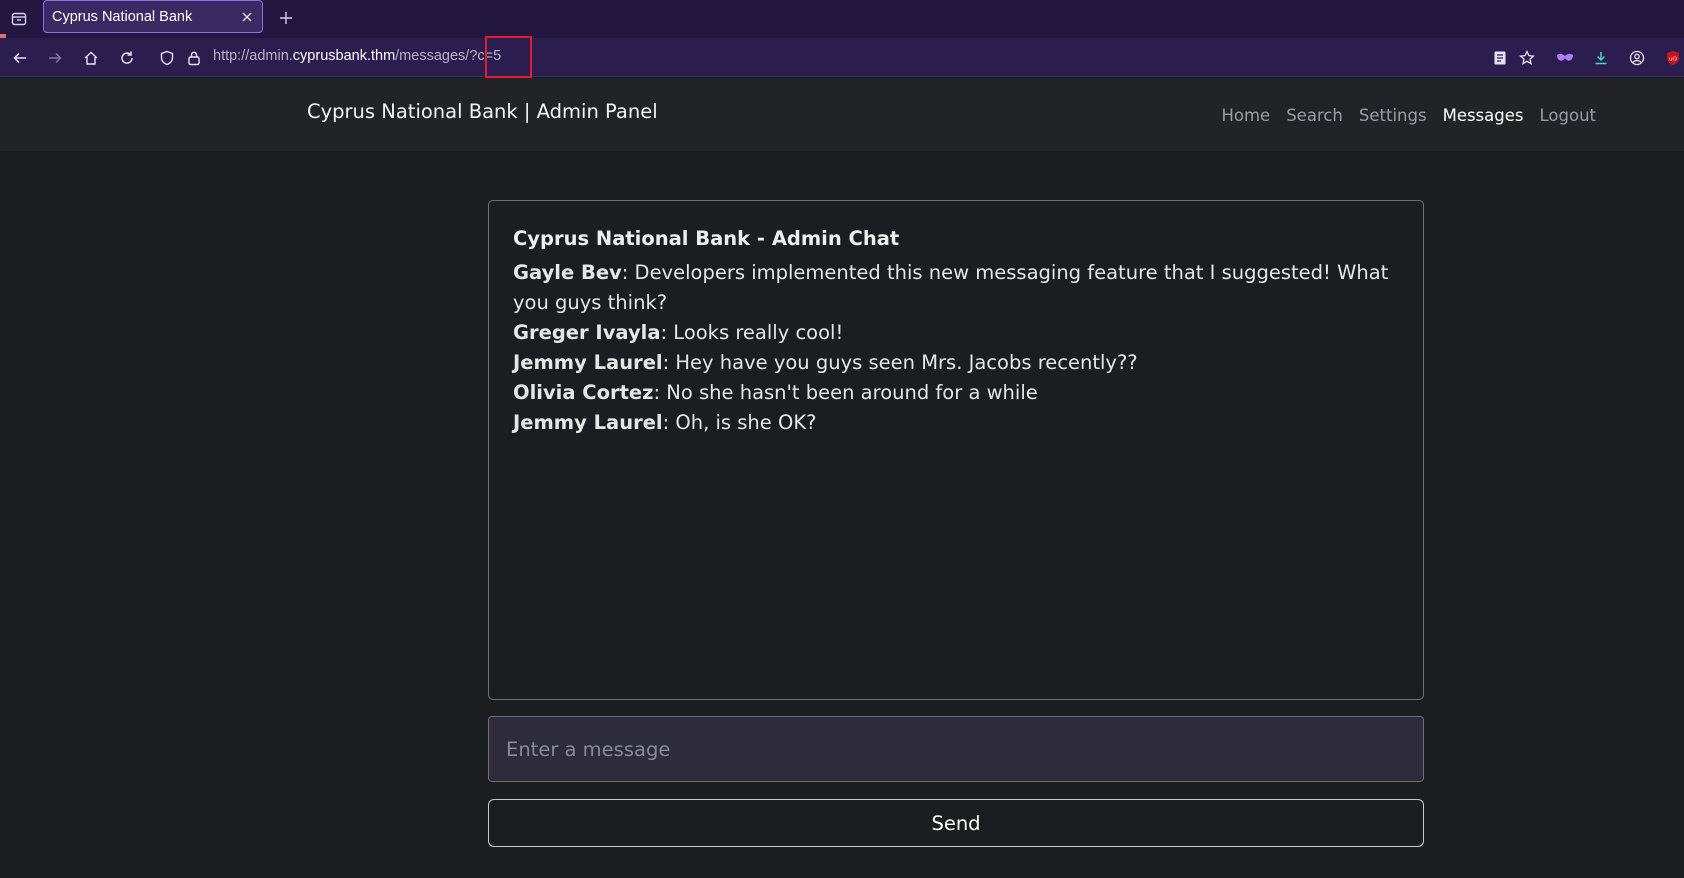 The width and height of the screenshot is (1684, 878). What do you see at coordinates (253, 56) in the screenshot?
I see `url-prefix: http://admin.` at bounding box center [253, 56].